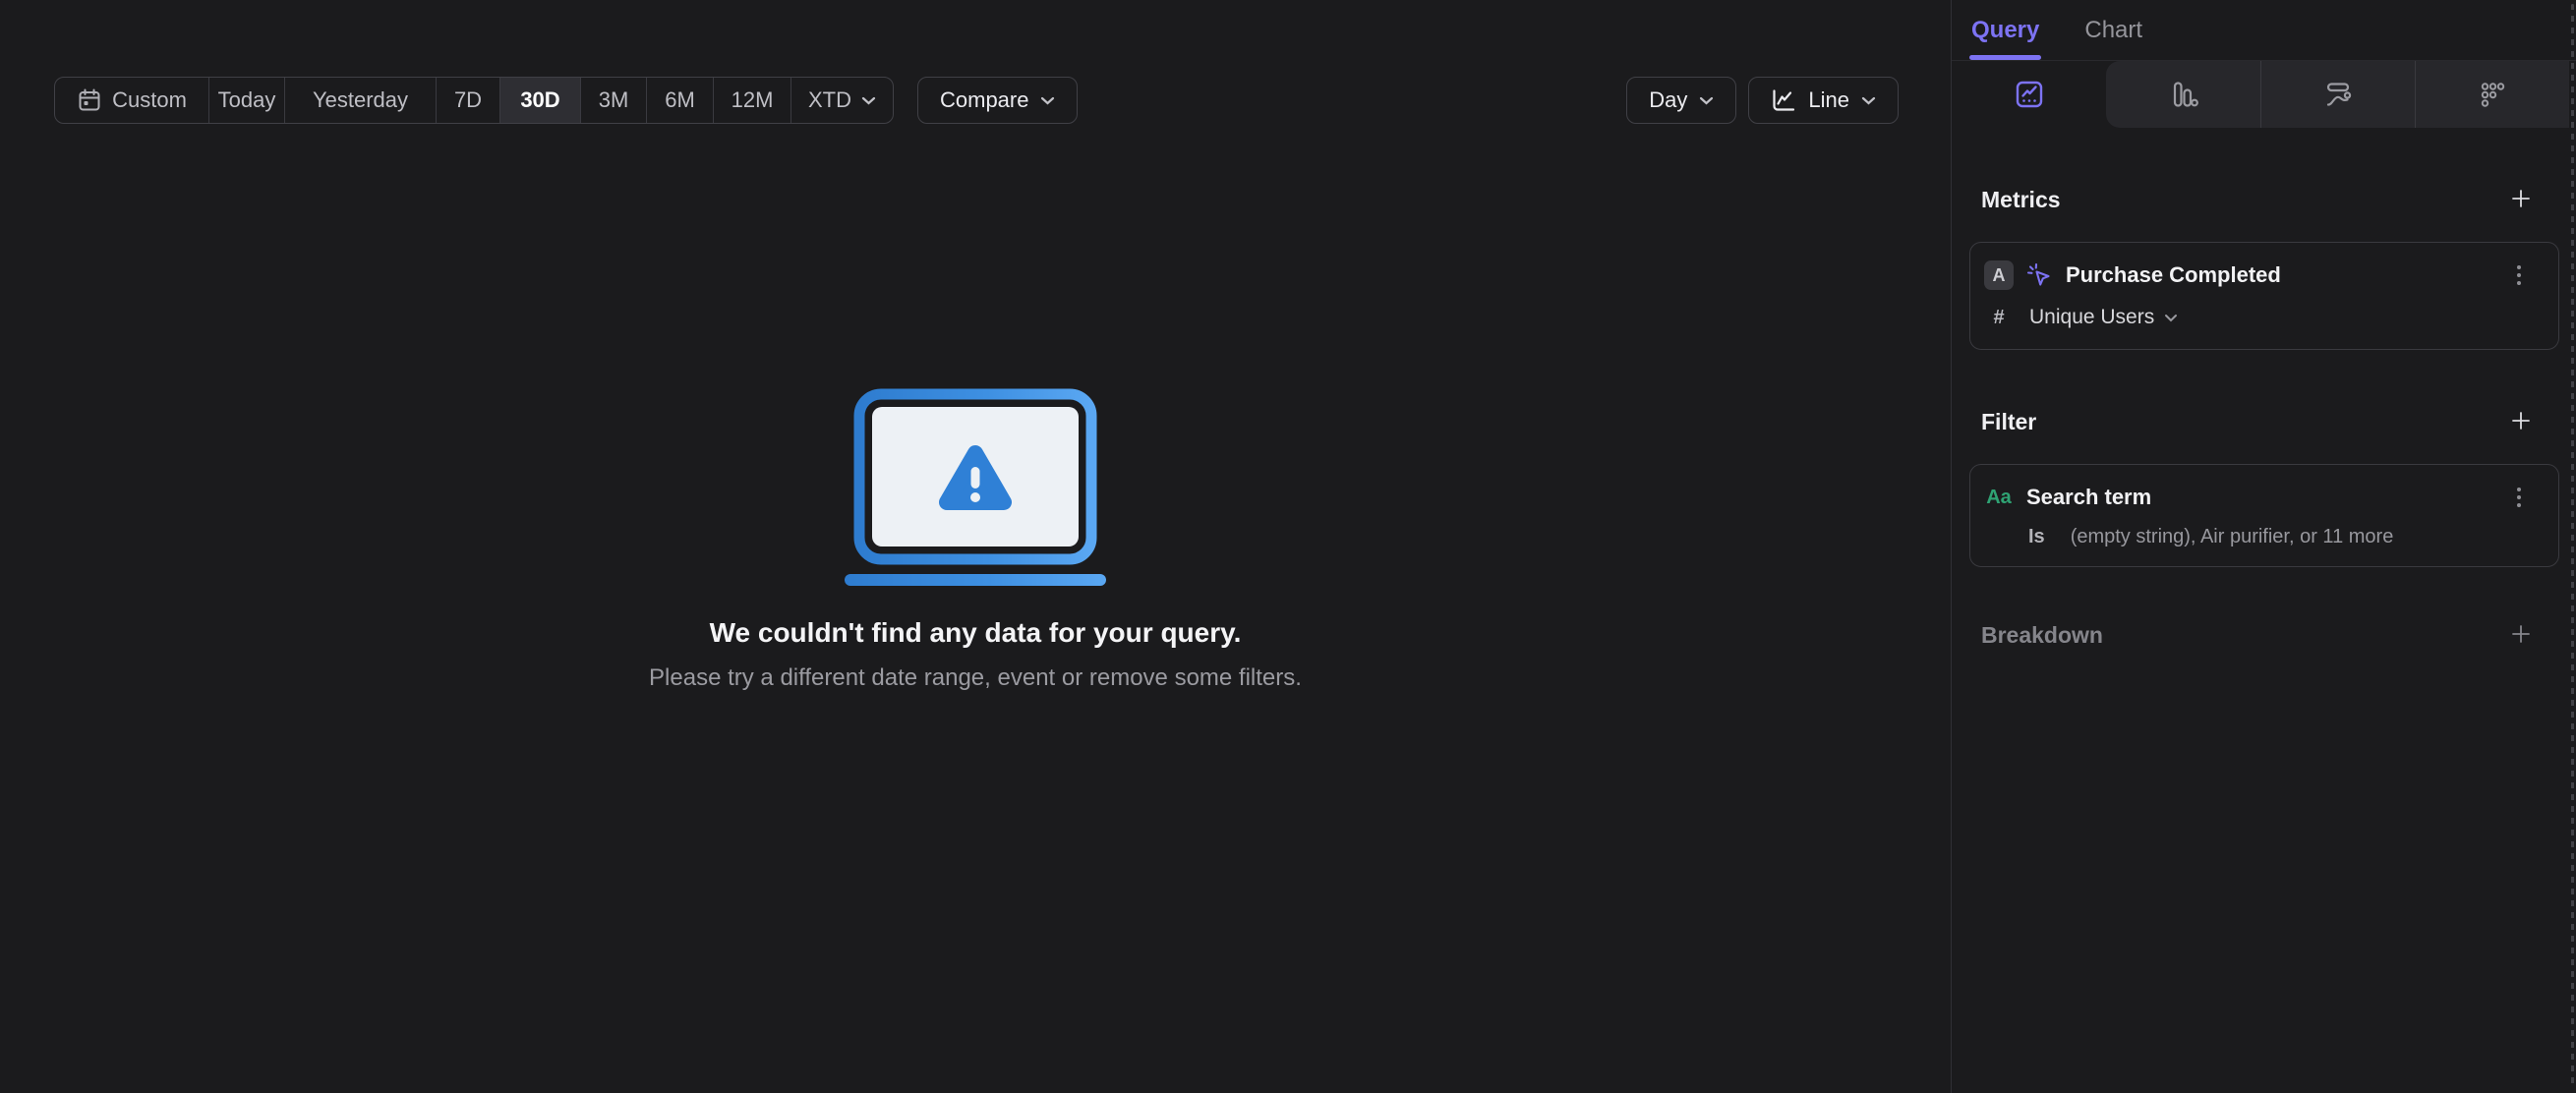 The image size is (2576, 1093). I want to click on report-tabs-strip, so click(2337, 94).